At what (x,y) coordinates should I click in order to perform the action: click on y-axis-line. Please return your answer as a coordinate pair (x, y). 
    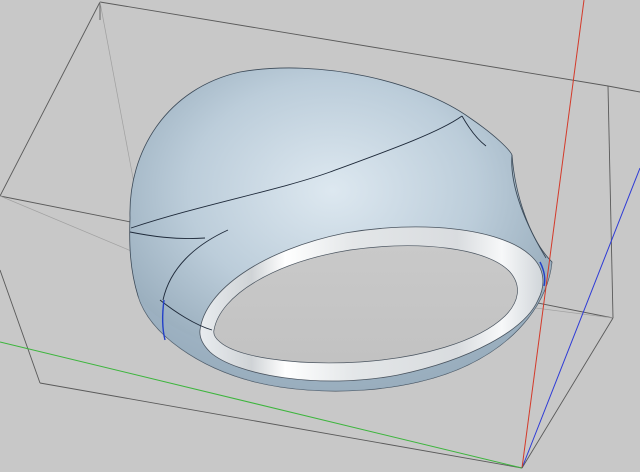
    Looking at the image, I should click on (580, 318).